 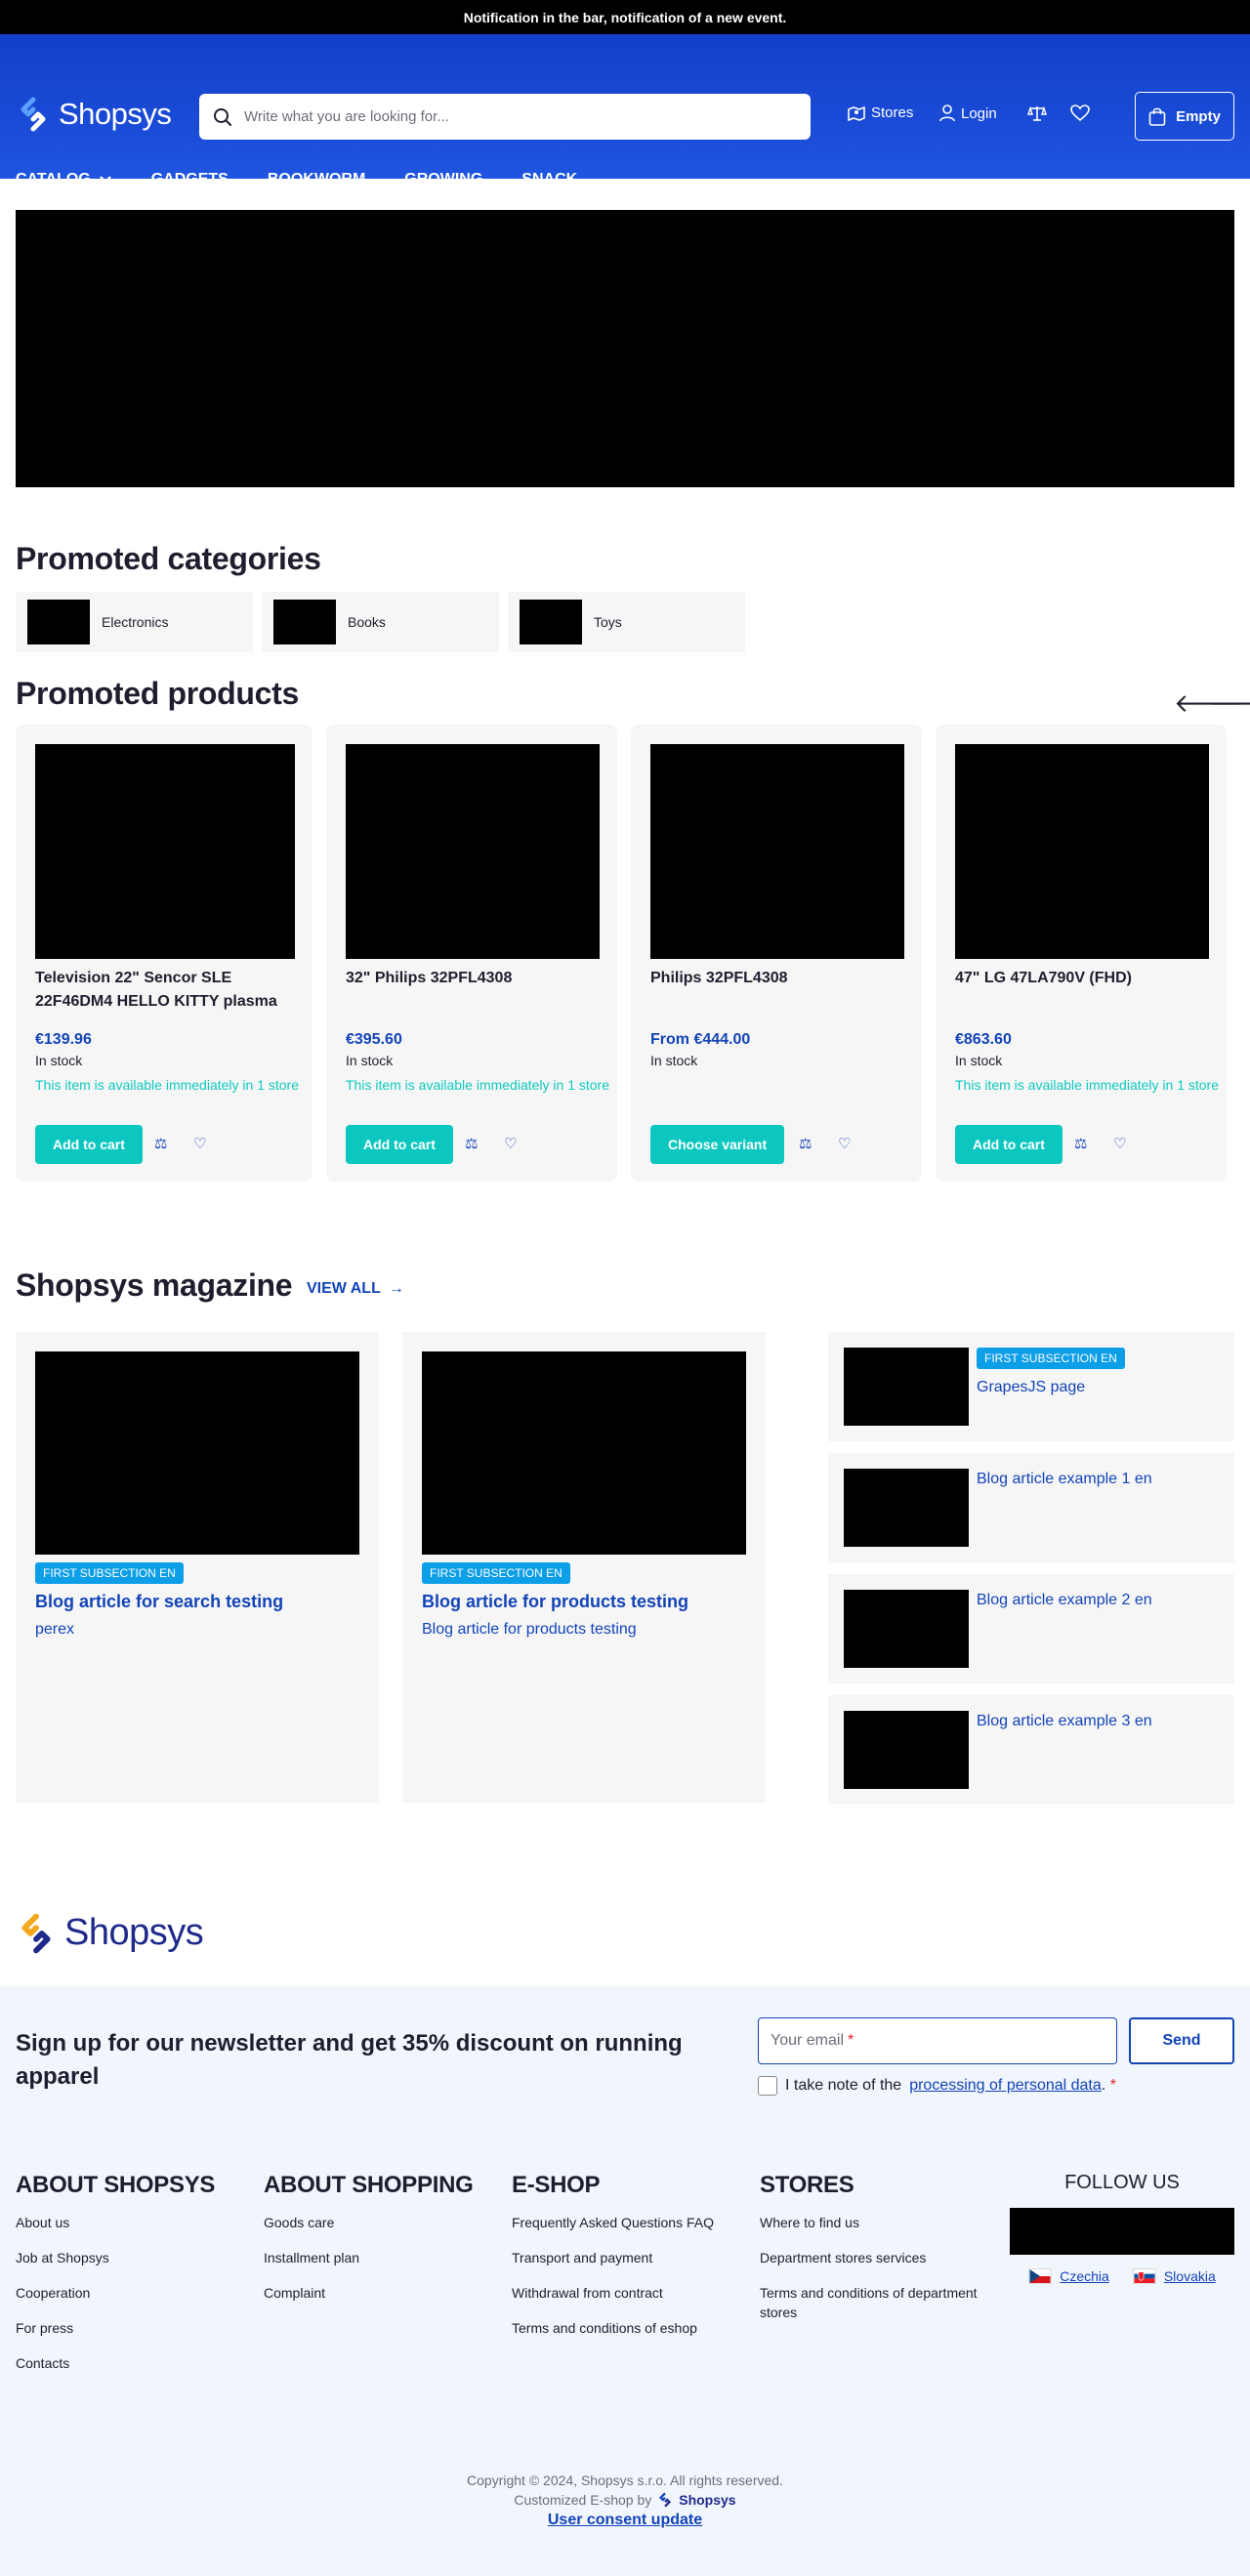 What do you see at coordinates (376, 2257) in the screenshot?
I see `footer-link: Installment plan` at bounding box center [376, 2257].